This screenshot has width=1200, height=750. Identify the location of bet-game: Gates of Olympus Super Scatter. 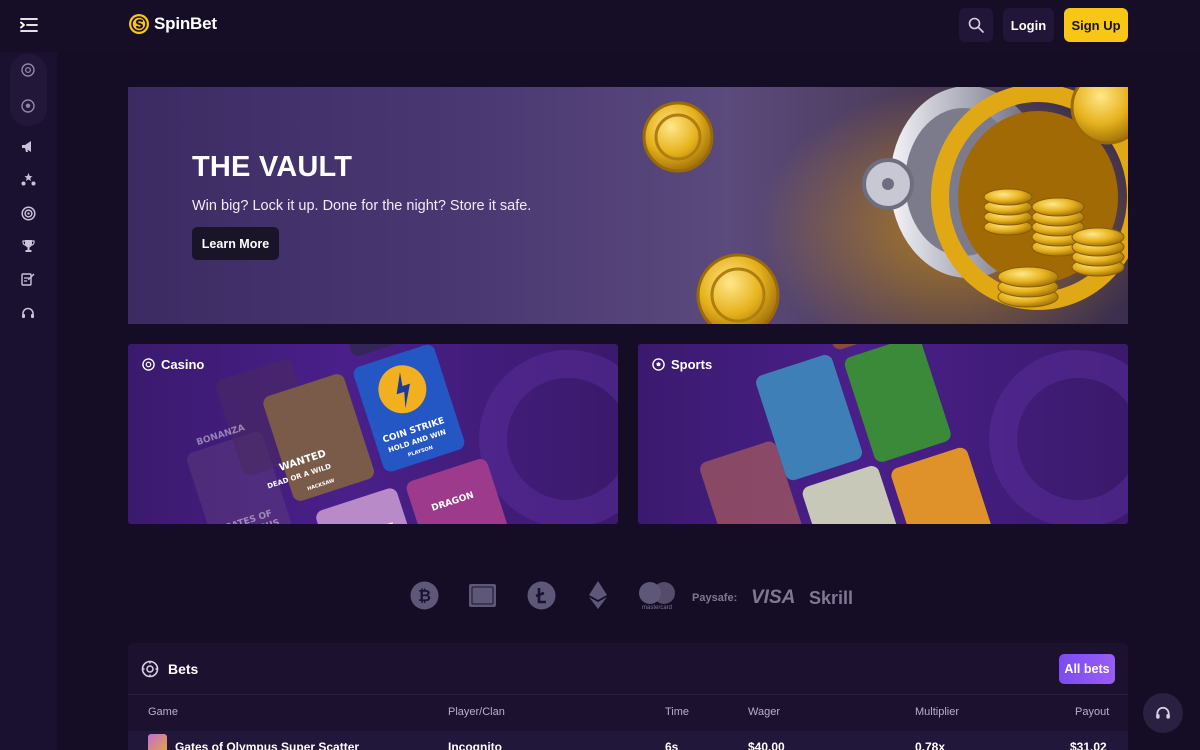
(267, 745).